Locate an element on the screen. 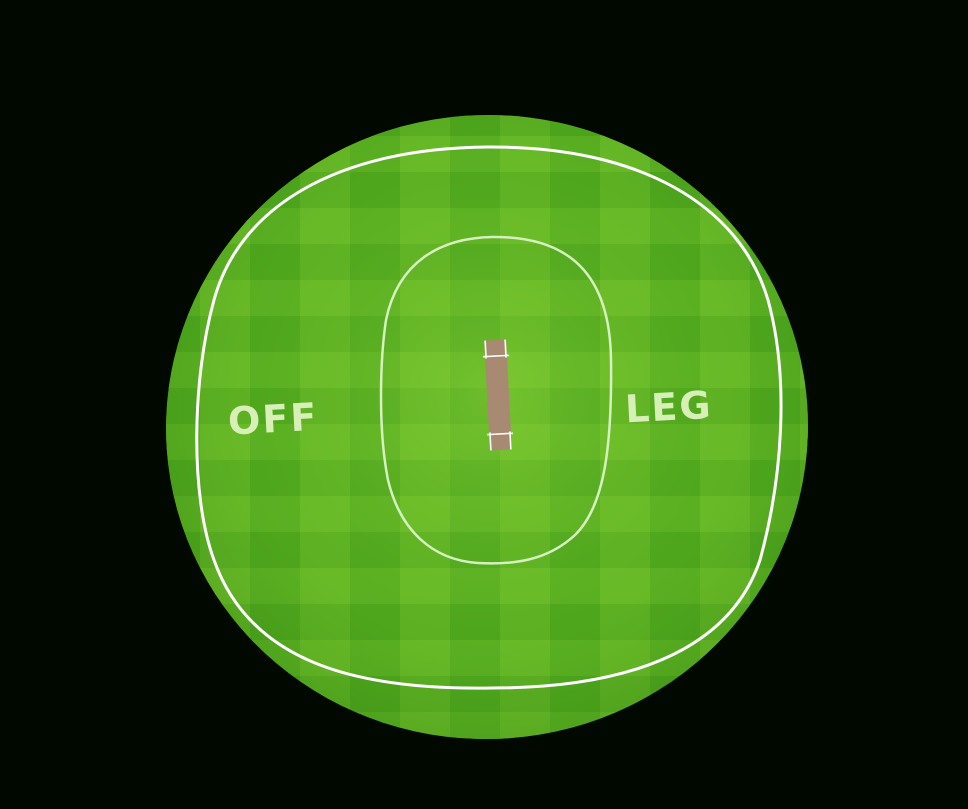 The image size is (968, 809). leg-side-label: LEG is located at coordinates (669, 407).